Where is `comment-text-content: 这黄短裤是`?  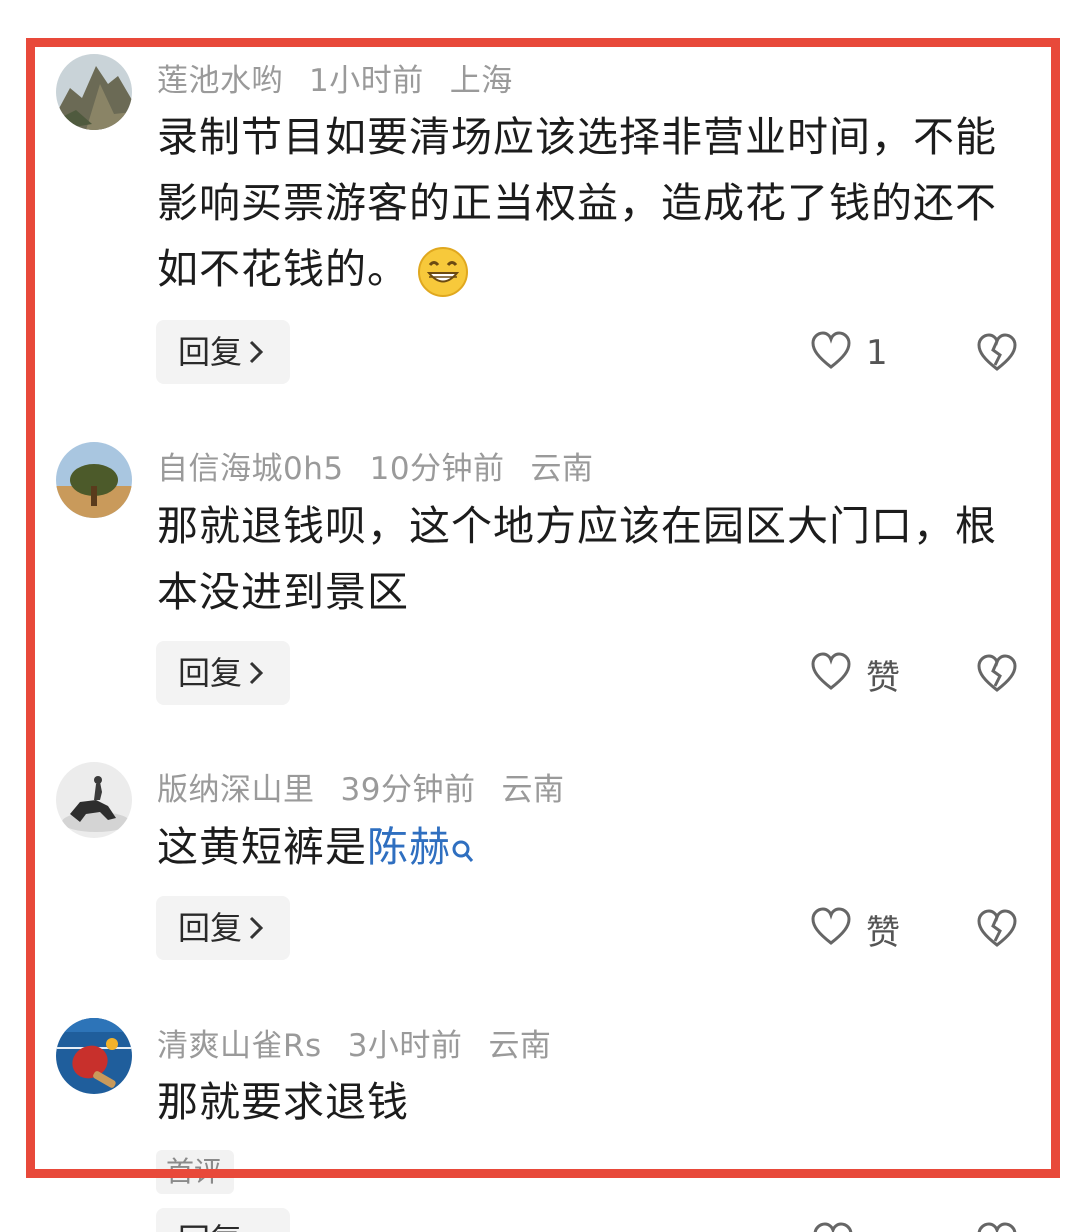 comment-text-content: 这黄短裤是 is located at coordinates (262, 847).